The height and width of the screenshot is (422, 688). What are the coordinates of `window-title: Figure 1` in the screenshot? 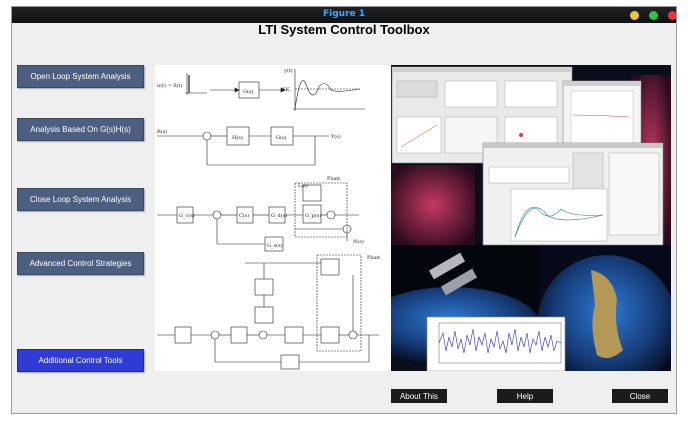 It's located at (344, 14).